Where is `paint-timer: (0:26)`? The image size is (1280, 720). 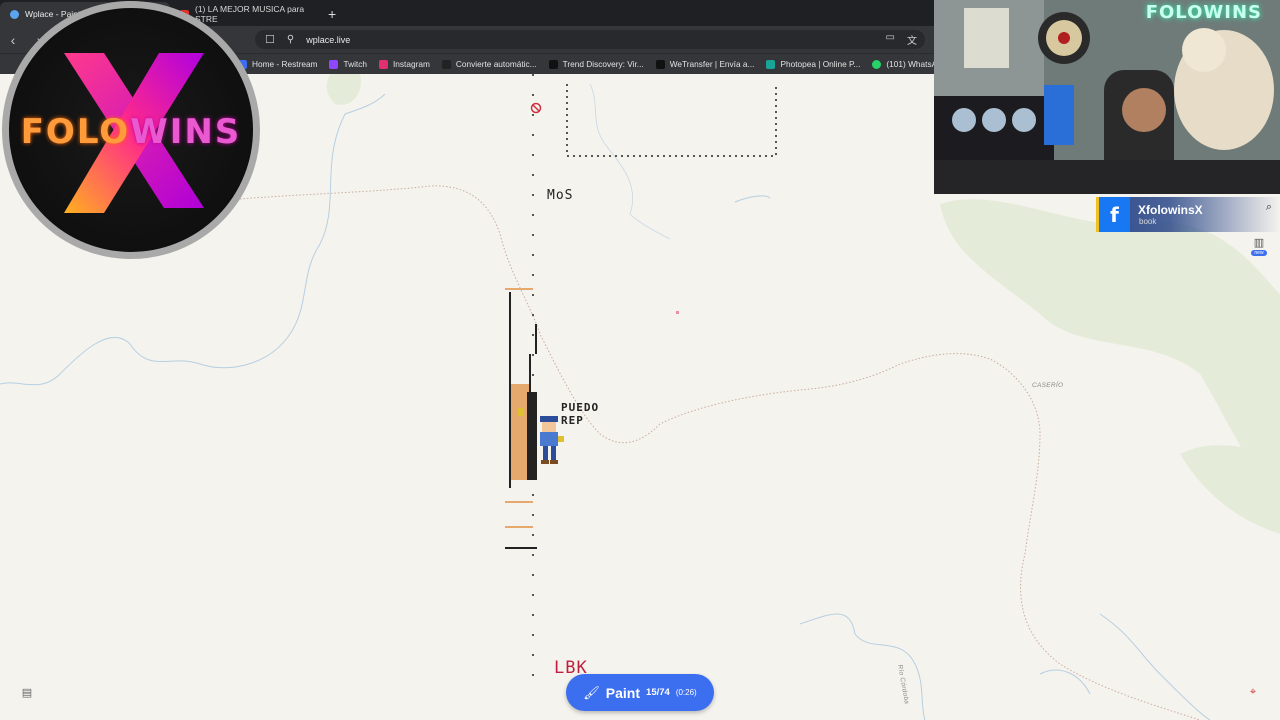
paint-timer: (0:26) is located at coordinates (686, 692).